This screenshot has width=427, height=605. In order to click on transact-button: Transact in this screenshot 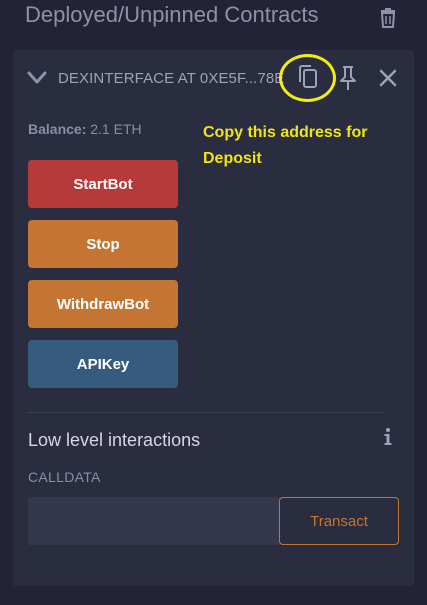, I will do `click(339, 521)`.